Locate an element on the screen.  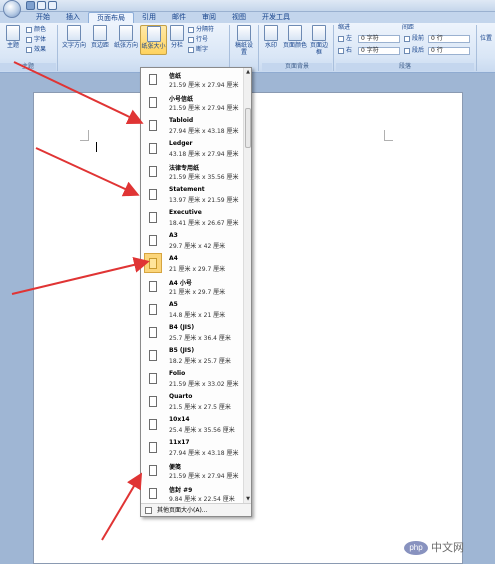
columns-button: 分栏 is located at coordinates (177, 37).